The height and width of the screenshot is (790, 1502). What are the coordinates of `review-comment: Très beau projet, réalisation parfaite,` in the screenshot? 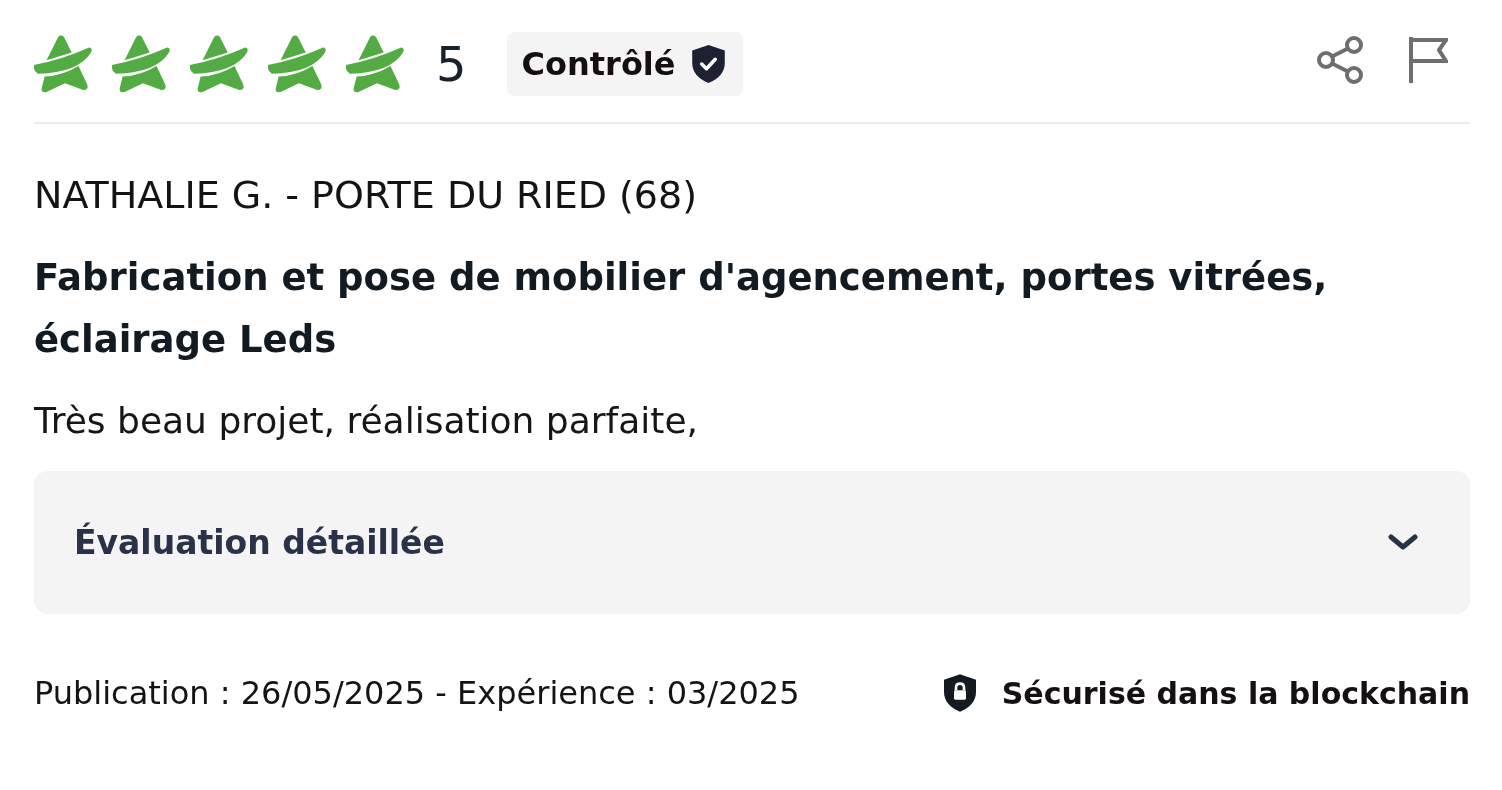 It's located at (366, 421).